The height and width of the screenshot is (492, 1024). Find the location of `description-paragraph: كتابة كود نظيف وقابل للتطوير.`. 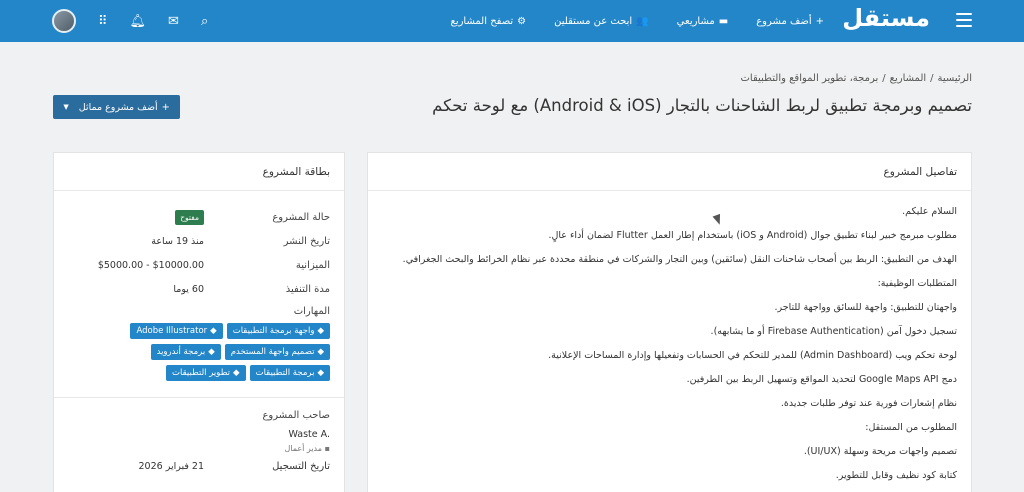

description-paragraph: كتابة كود نظيف وقابل للتطوير. is located at coordinates (896, 475).